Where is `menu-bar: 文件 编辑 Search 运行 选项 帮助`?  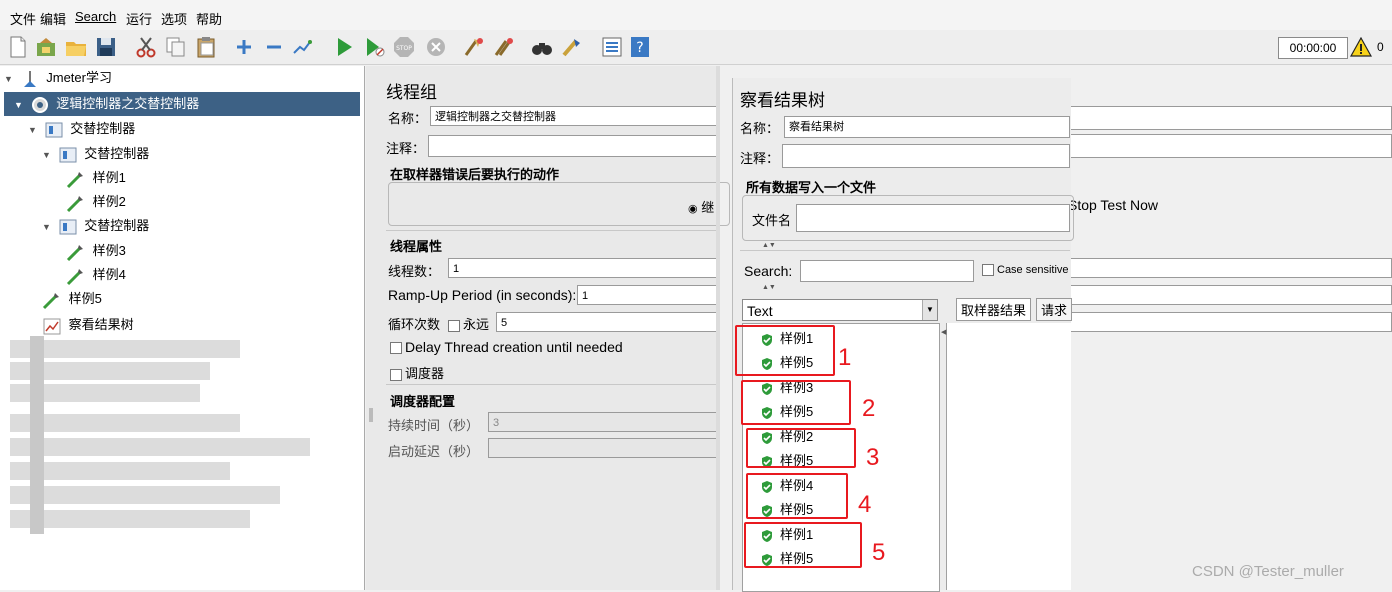
menu-bar: 文件 编辑 Search 运行 选项 帮助 is located at coordinates (696, 15).